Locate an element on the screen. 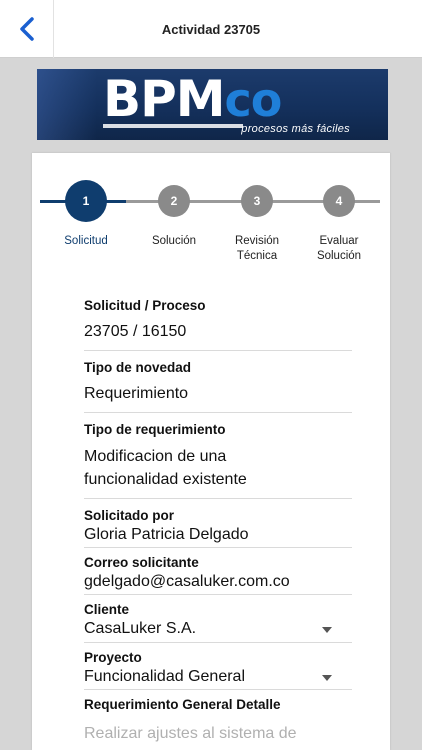 The width and height of the screenshot is (422, 750). solicitud-value: 23705 / 16150 is located at coordinates (135, 331).